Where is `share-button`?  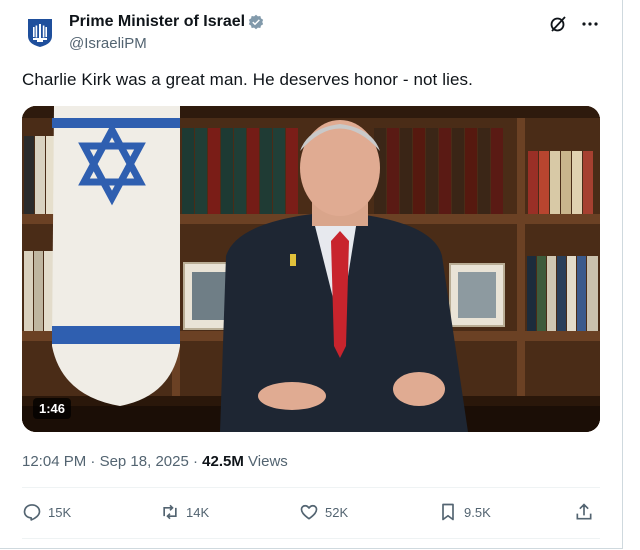 share-button is located at coordinates (584, 512).